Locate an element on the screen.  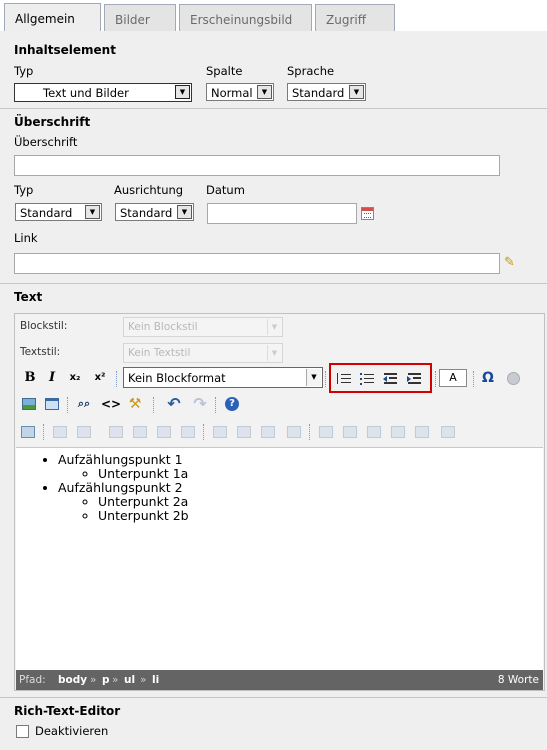
list-item: Unterpunkt 1a is located at coordinates (320, 474).